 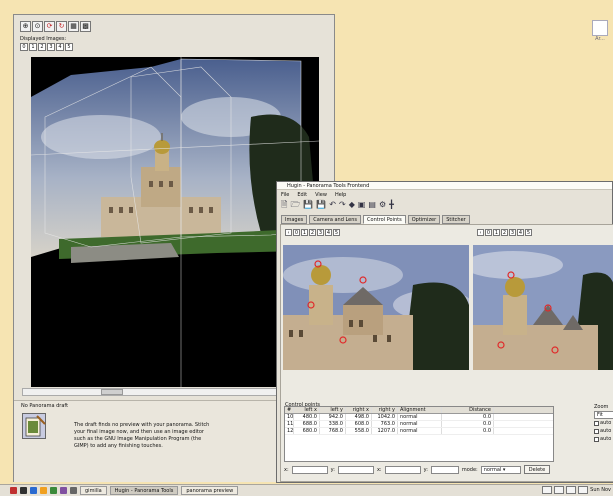 I want to click on cell: 763.0, so click(x=385, y=424).